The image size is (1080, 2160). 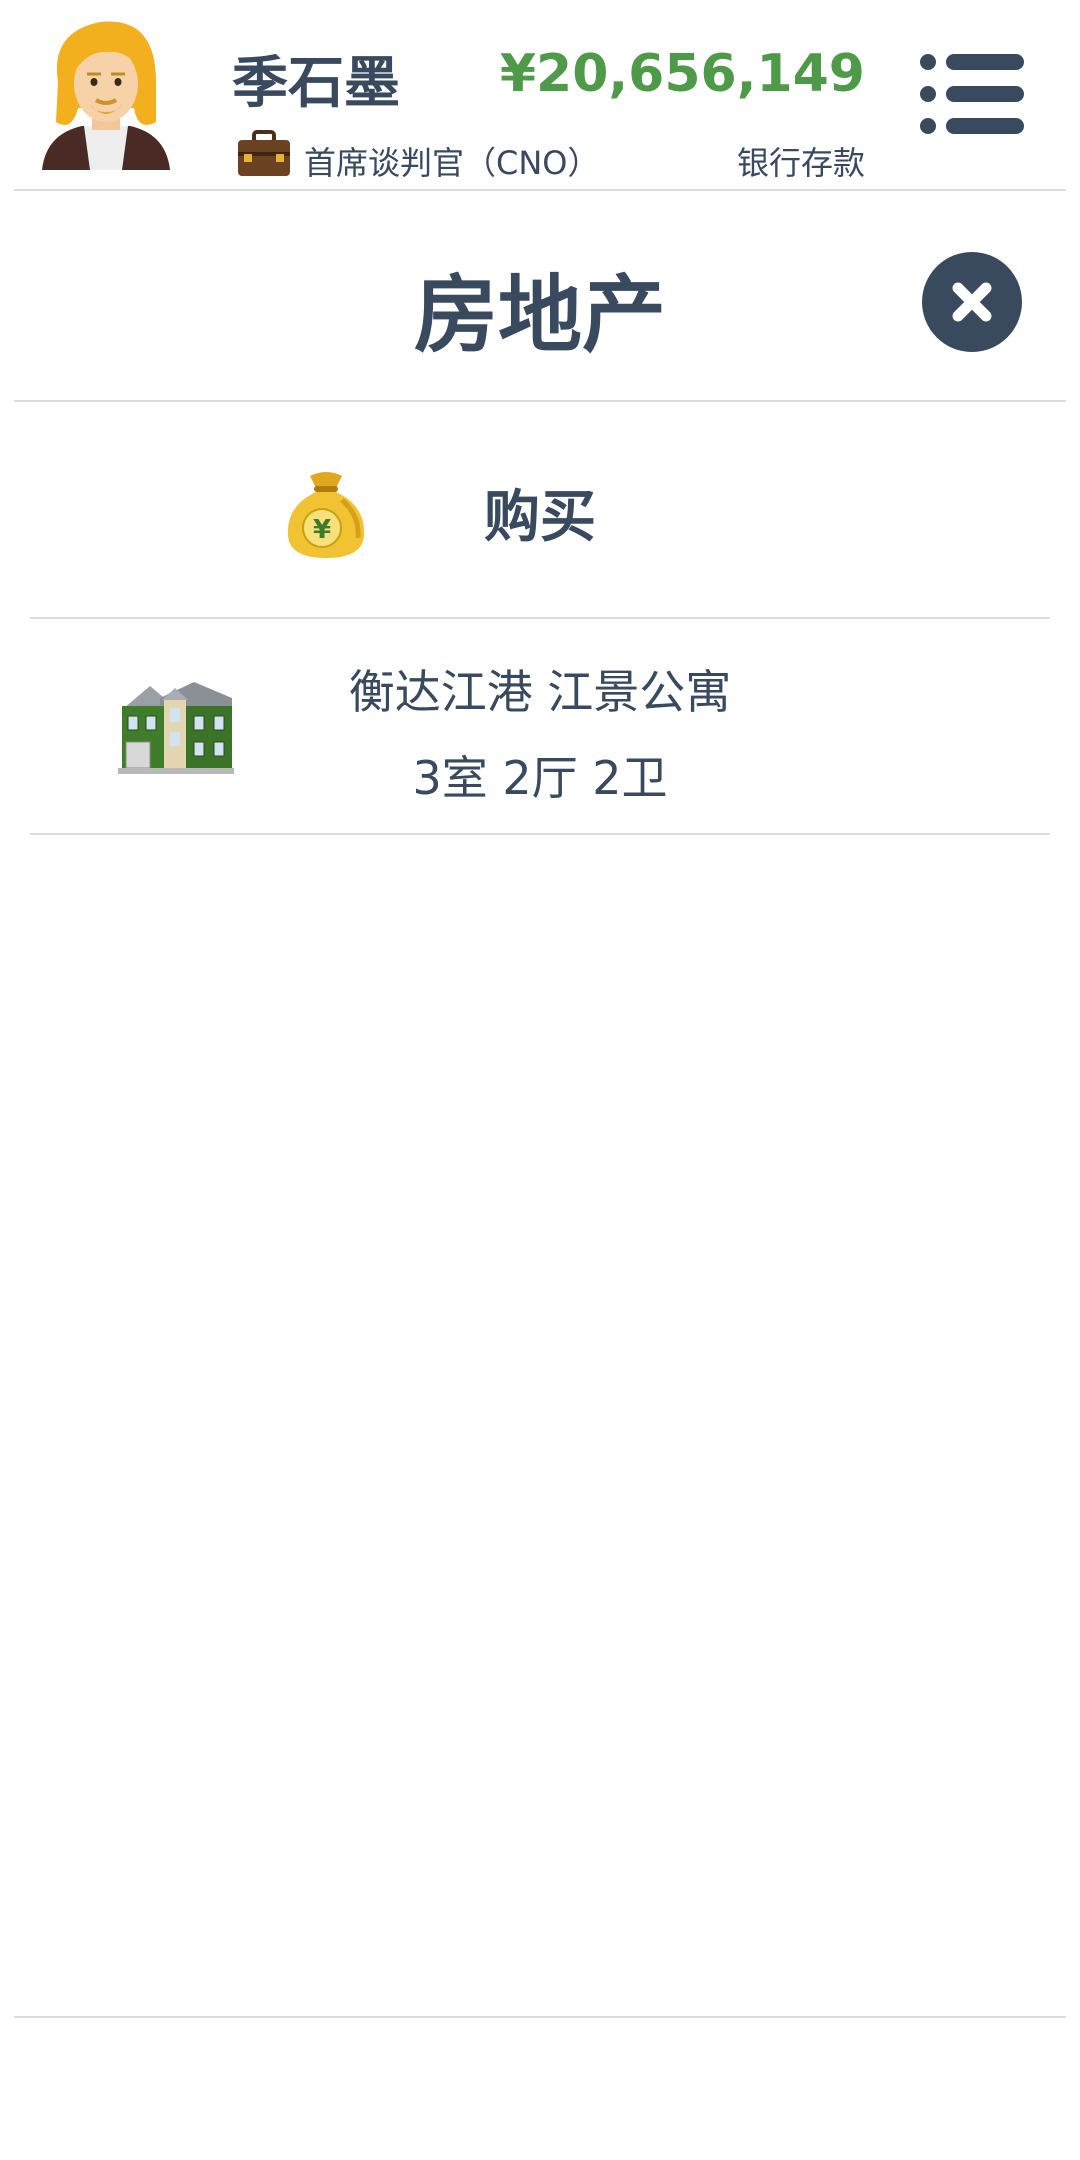 I want to click on footer-divider, so click(x=540, y=2017).